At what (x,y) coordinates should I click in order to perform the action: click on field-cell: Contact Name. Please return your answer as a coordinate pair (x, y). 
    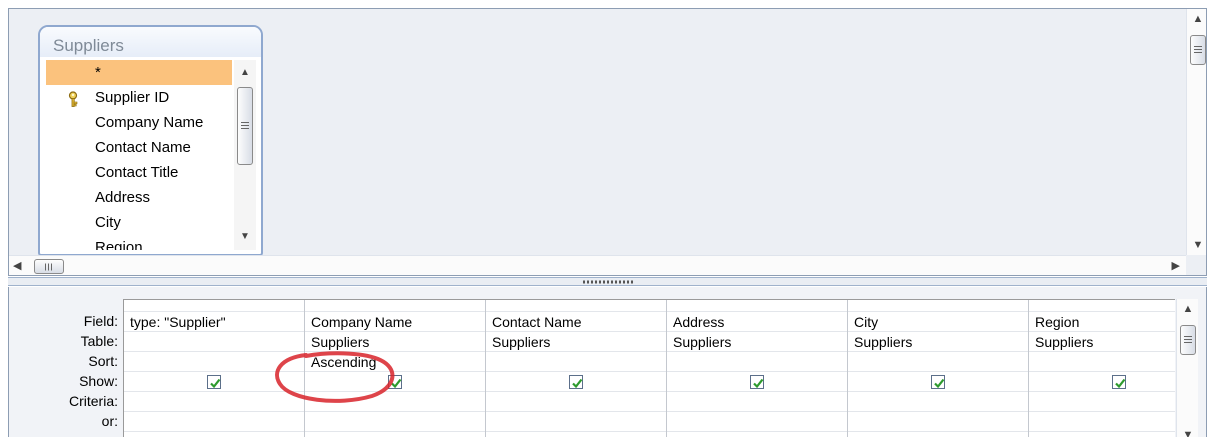
    Looking at the image, I should click on (576, 322).